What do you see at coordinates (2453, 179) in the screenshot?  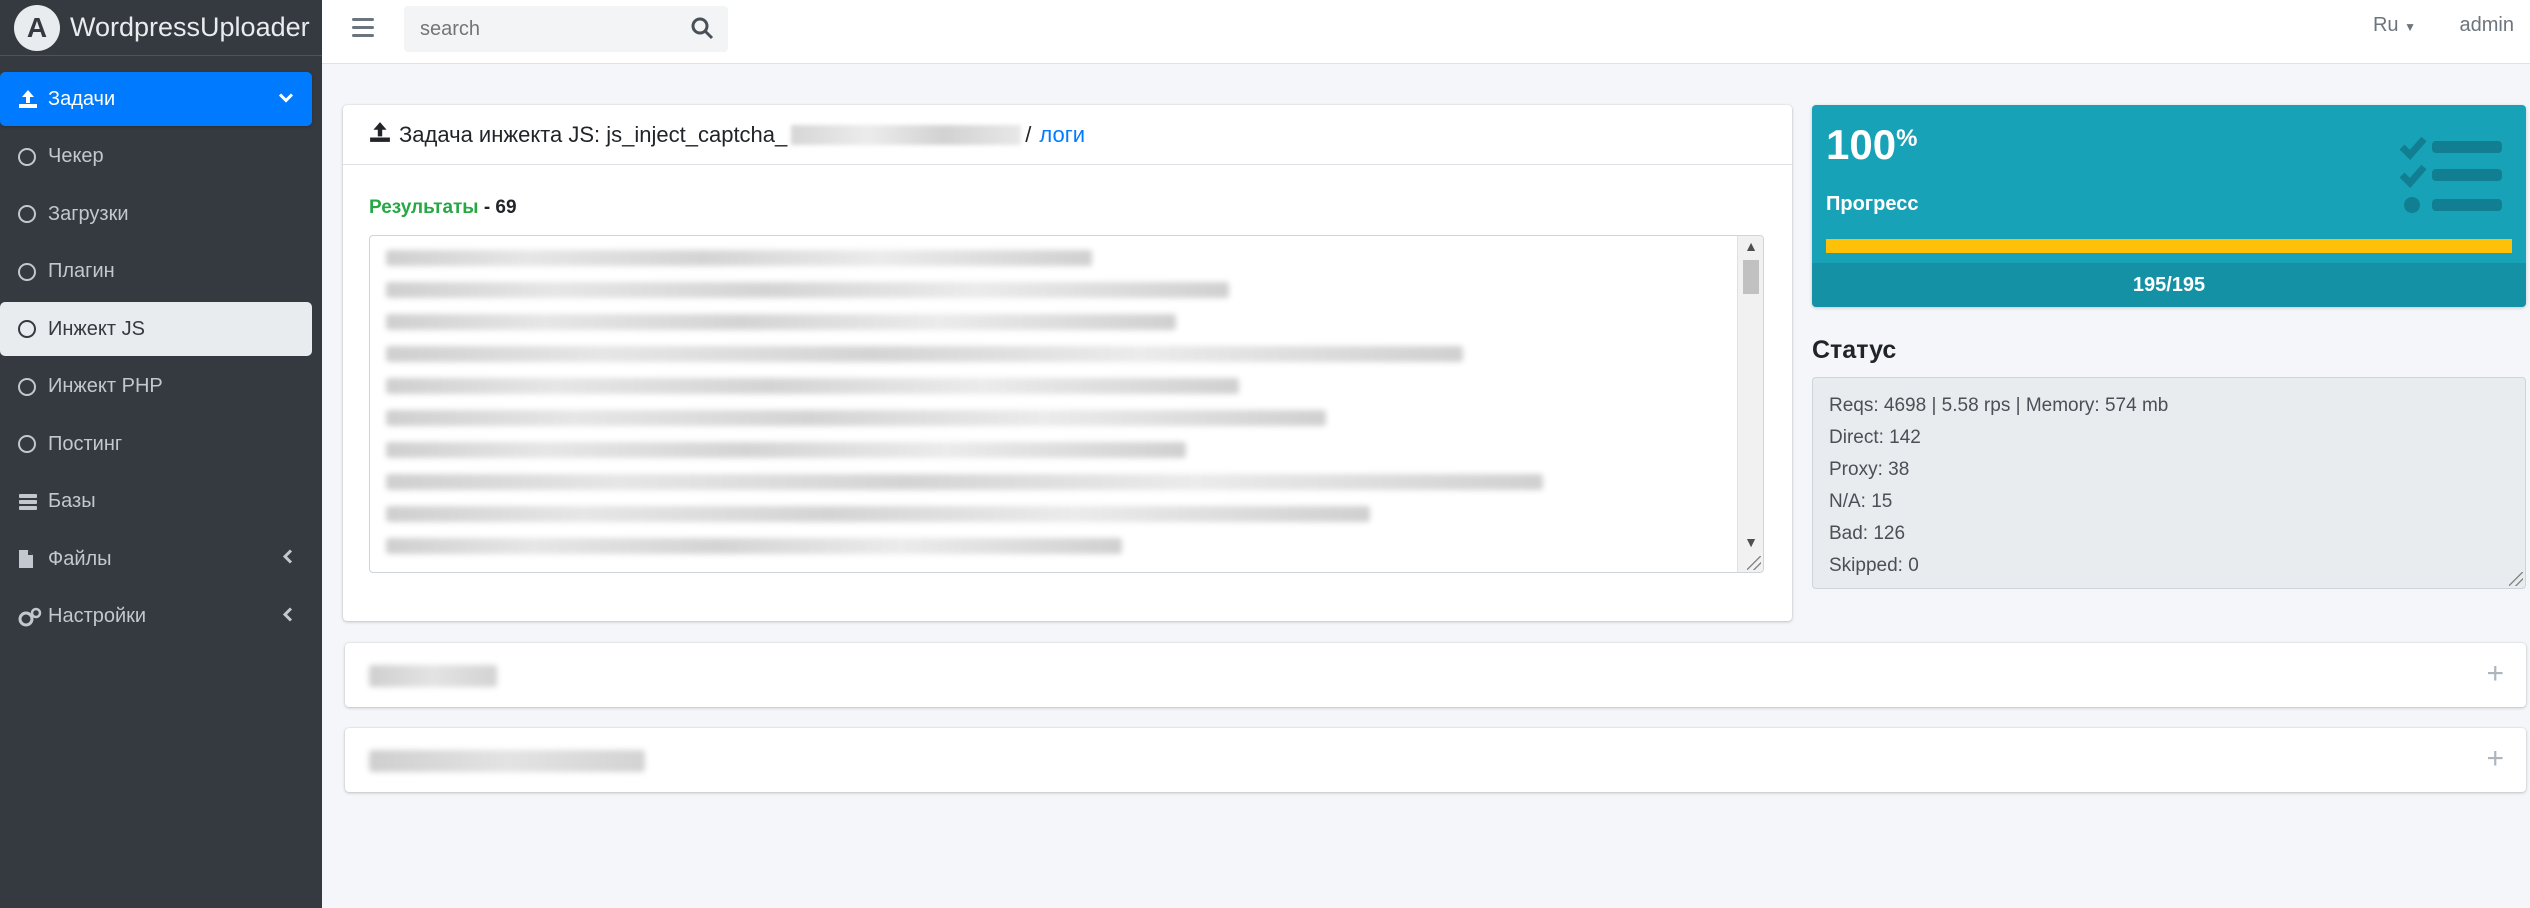 I see `tasks-icon` at bounding box center [2453, 179].